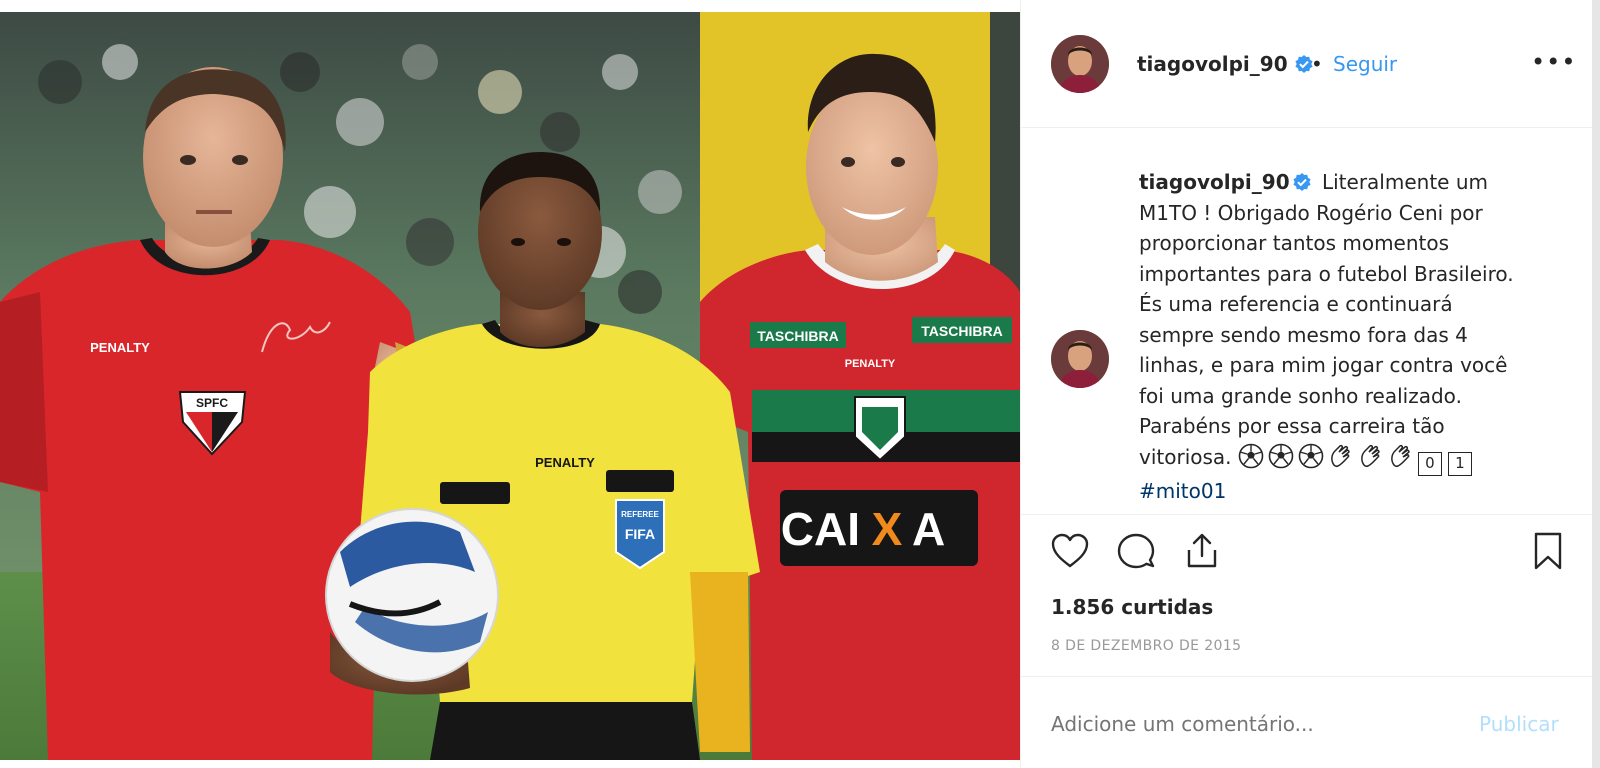 The height and width of the screenshot is (768, 1600). I want to click on caixa-x: X, so click(887, 529).